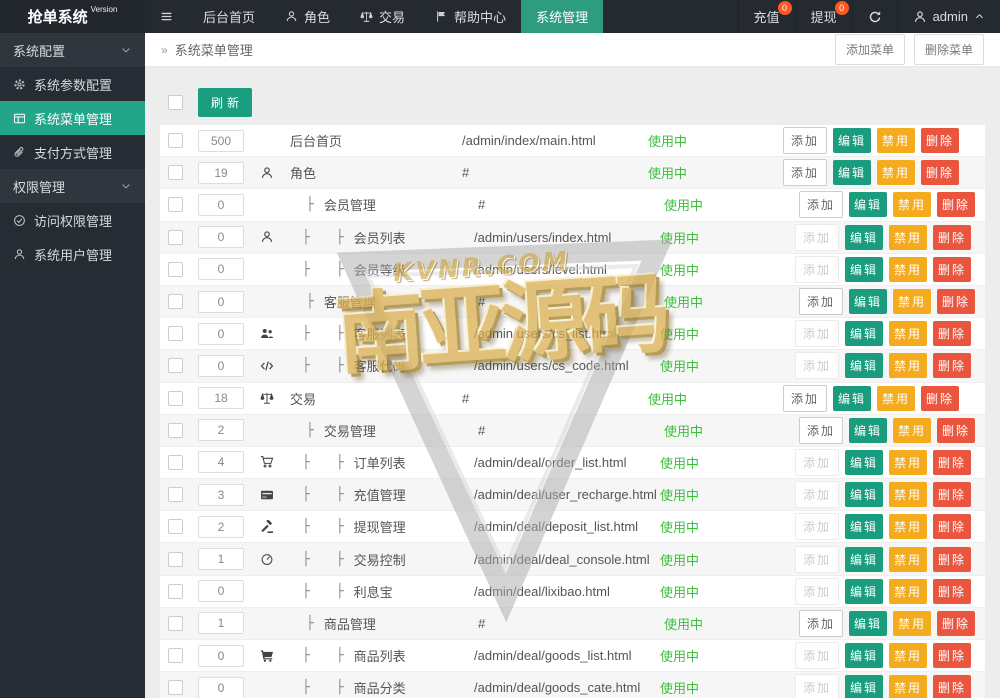 The height and width of the screenshot is (698, 1000). What do you see at coordinates (470, 16) in the screenshot?
I see `nav-item-help: 帮助中心` at bounding box center [470, 16].